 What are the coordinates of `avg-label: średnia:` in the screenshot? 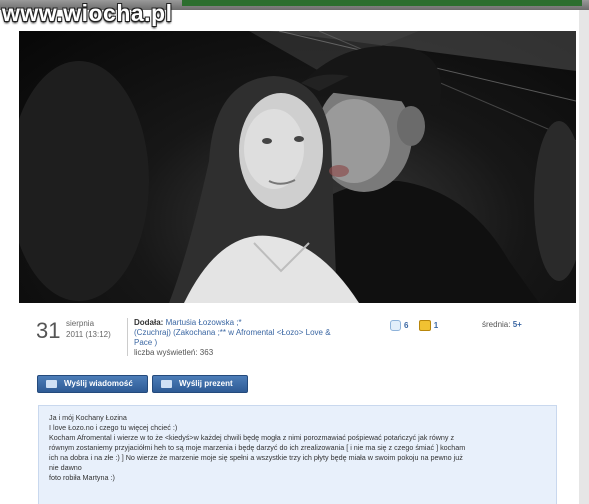 It's located at (496, 324).